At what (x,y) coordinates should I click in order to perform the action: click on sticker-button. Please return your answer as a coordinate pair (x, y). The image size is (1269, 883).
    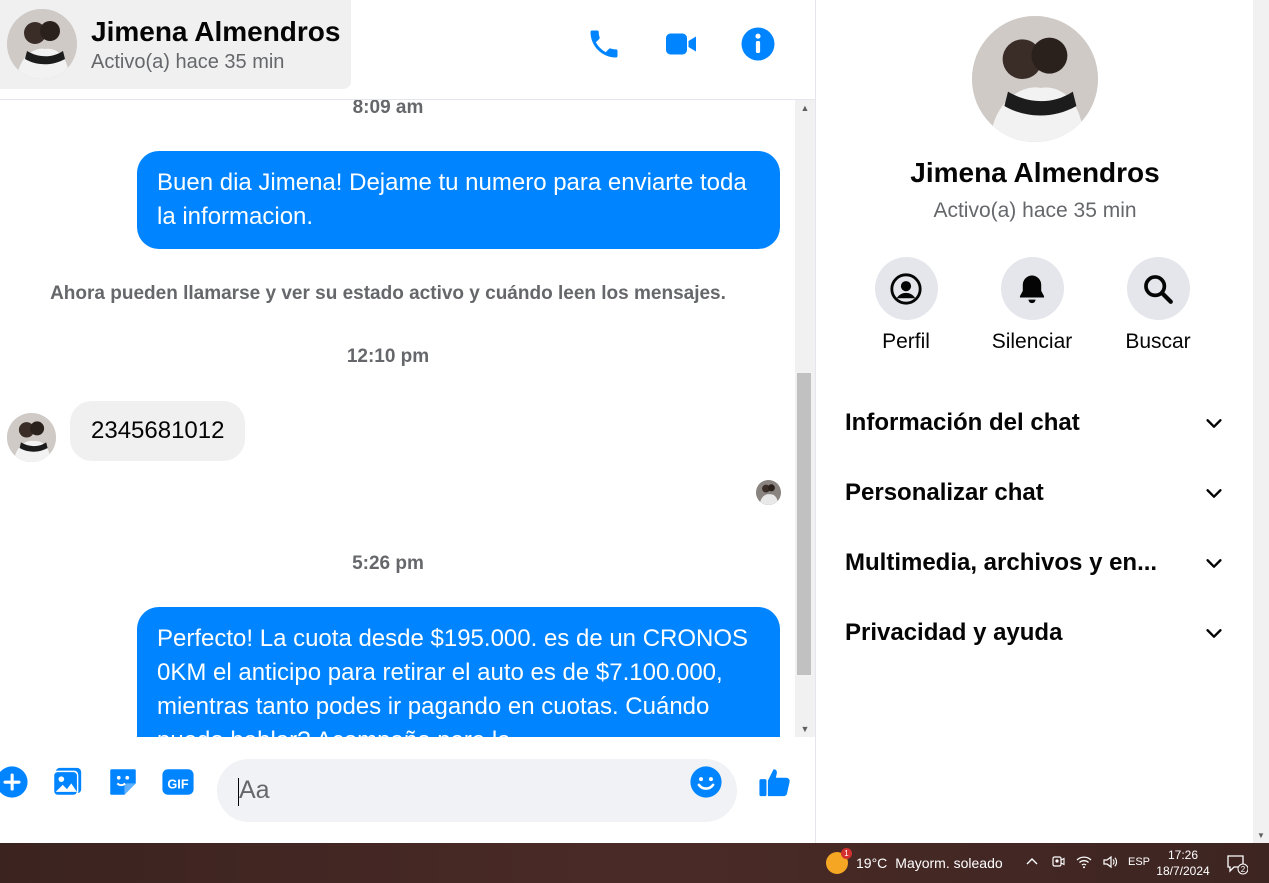
    Looking at the image, I should click on (123, 782).